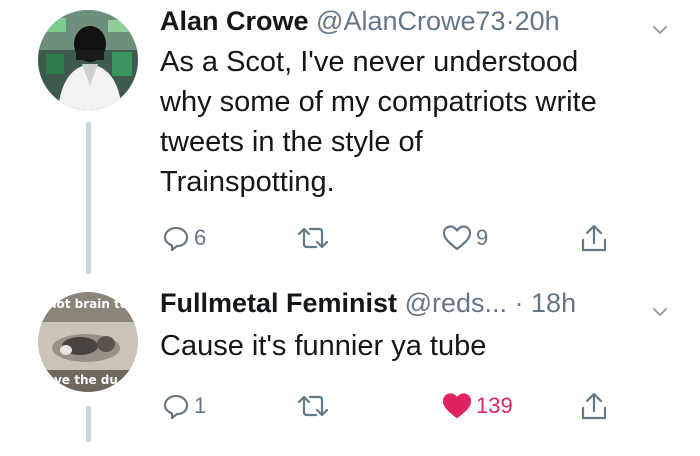  I want to click on display-name: Fullmetal Feminist, so click(278, 303).